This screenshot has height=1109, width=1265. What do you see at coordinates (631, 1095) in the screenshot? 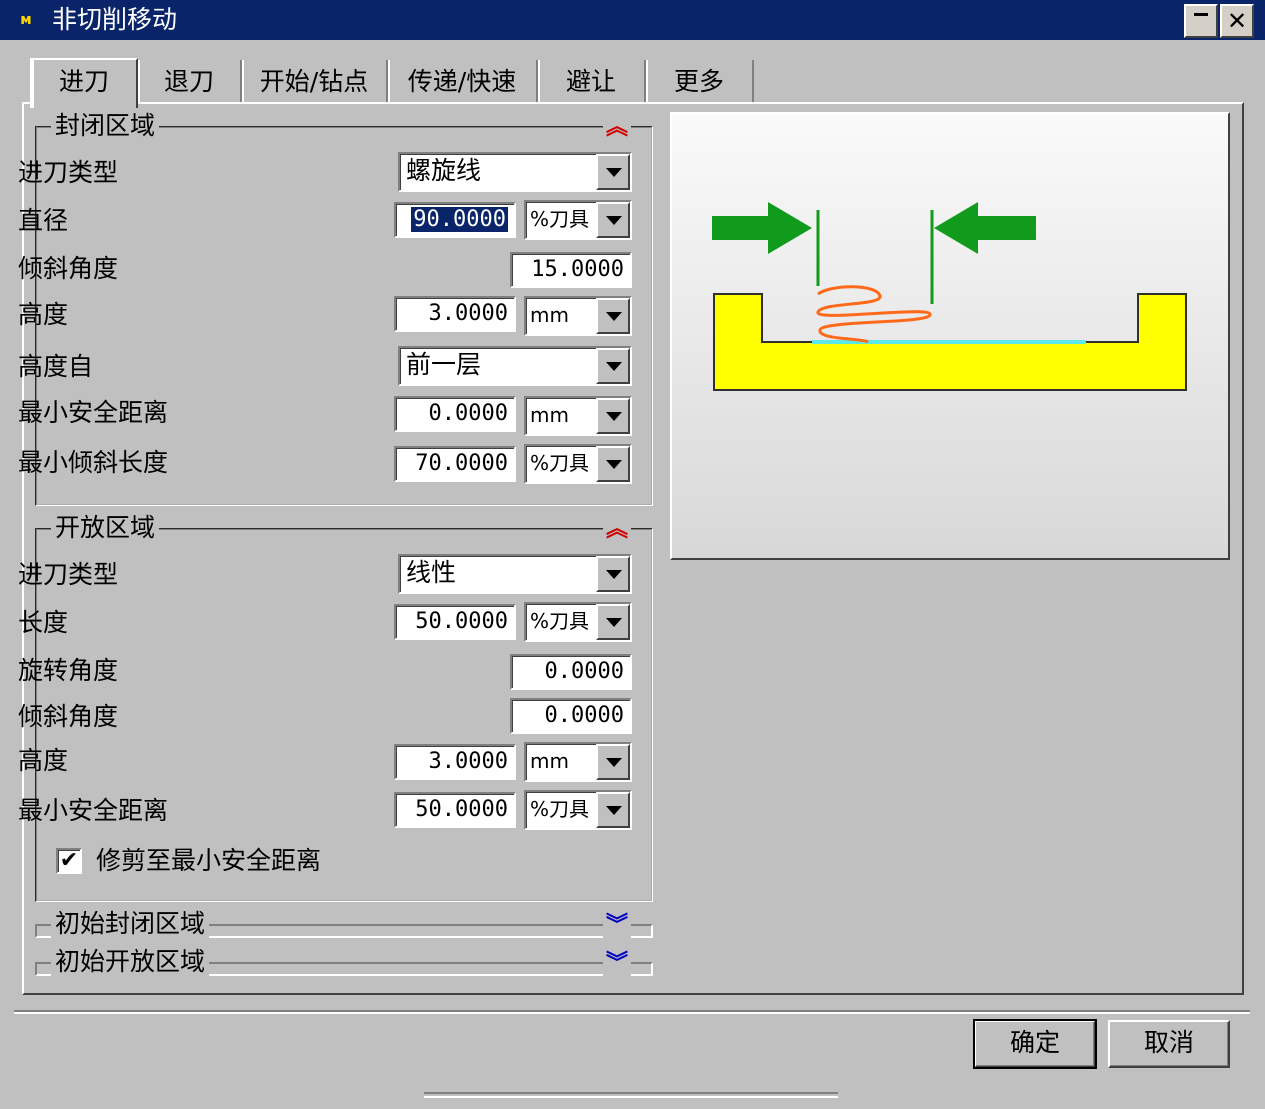
I see `resize-grip` at bounding box center [631, 1095].